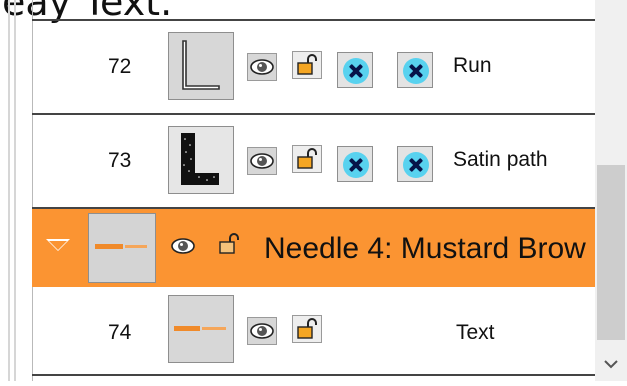  I want to click on vertical-scrollbar, so click(611, 190).